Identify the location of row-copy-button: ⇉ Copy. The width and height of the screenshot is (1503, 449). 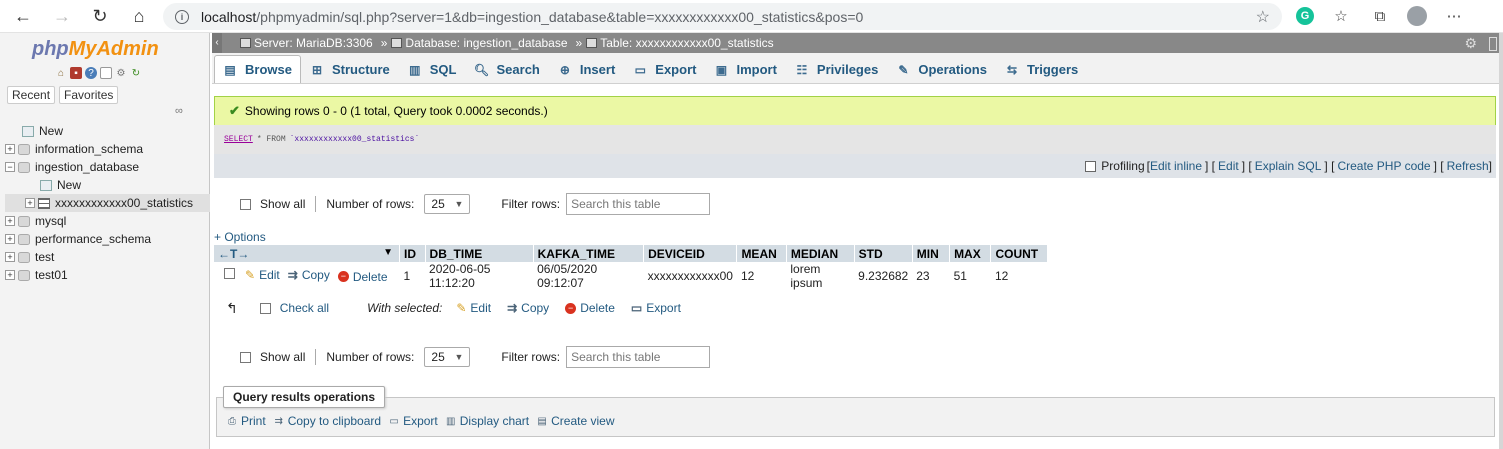
(309, 275).